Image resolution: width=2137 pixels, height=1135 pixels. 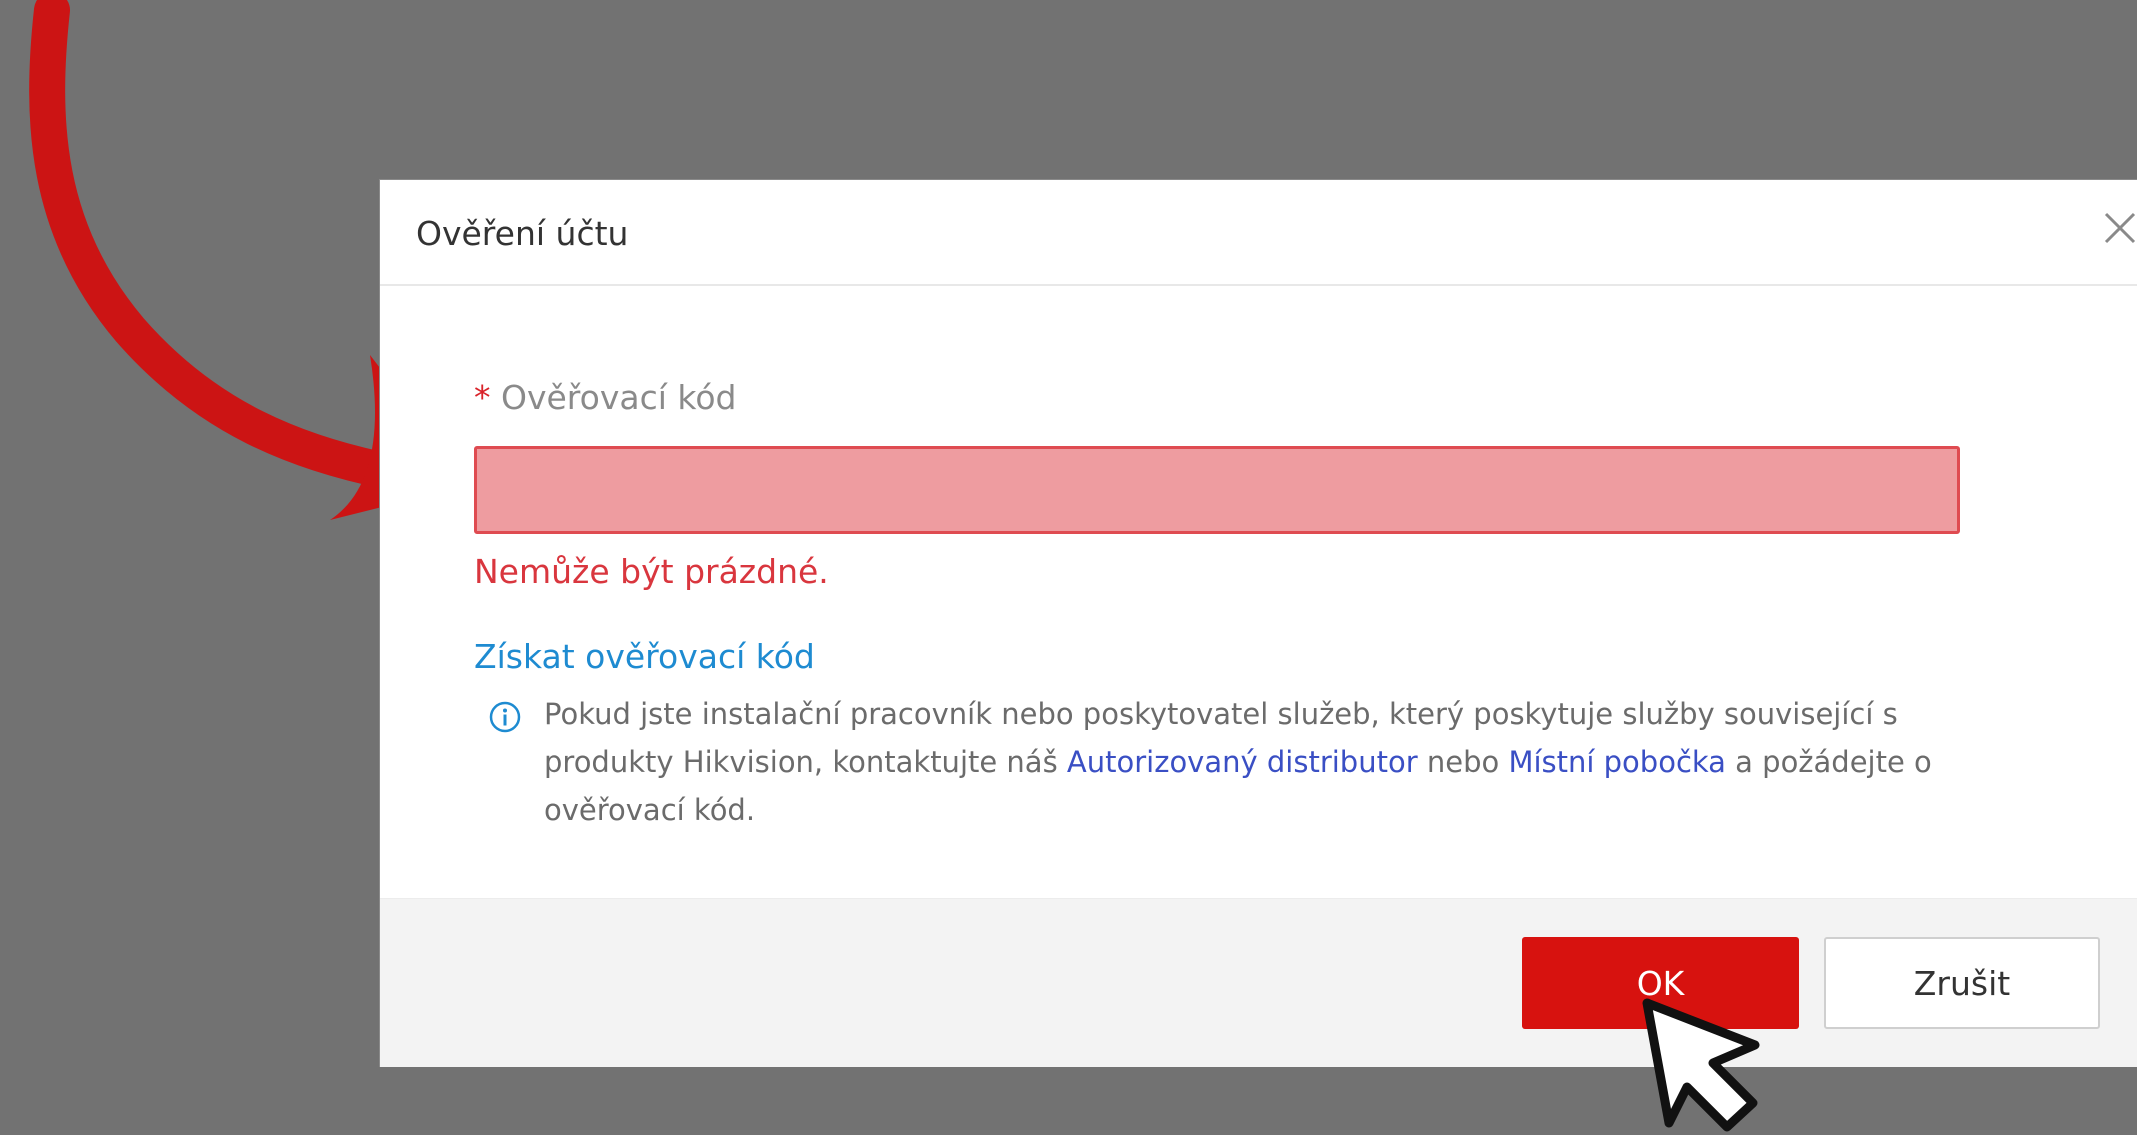 I want to click on info-text-part: nebo, so click(x=1463, y=762).